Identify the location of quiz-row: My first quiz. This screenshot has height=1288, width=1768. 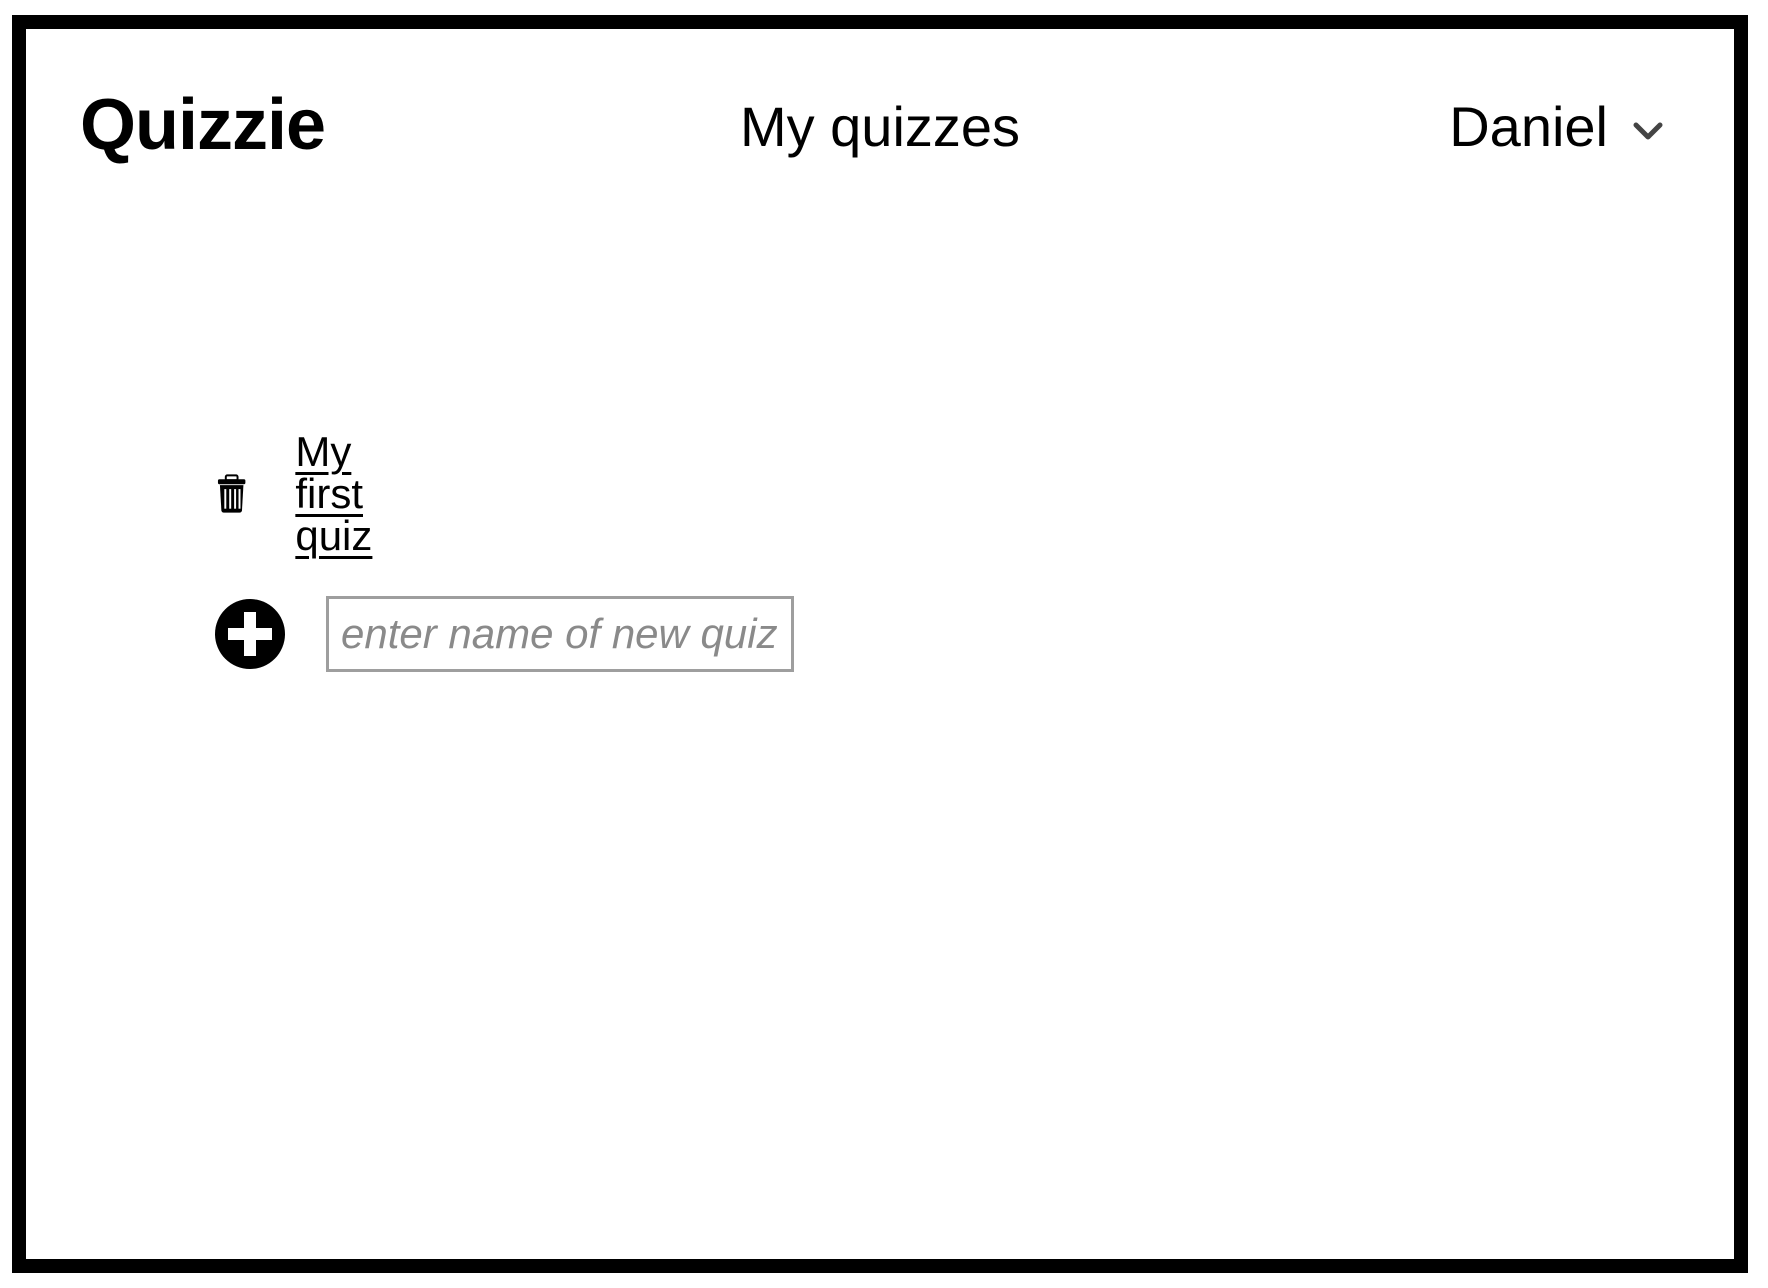
(310, 494).